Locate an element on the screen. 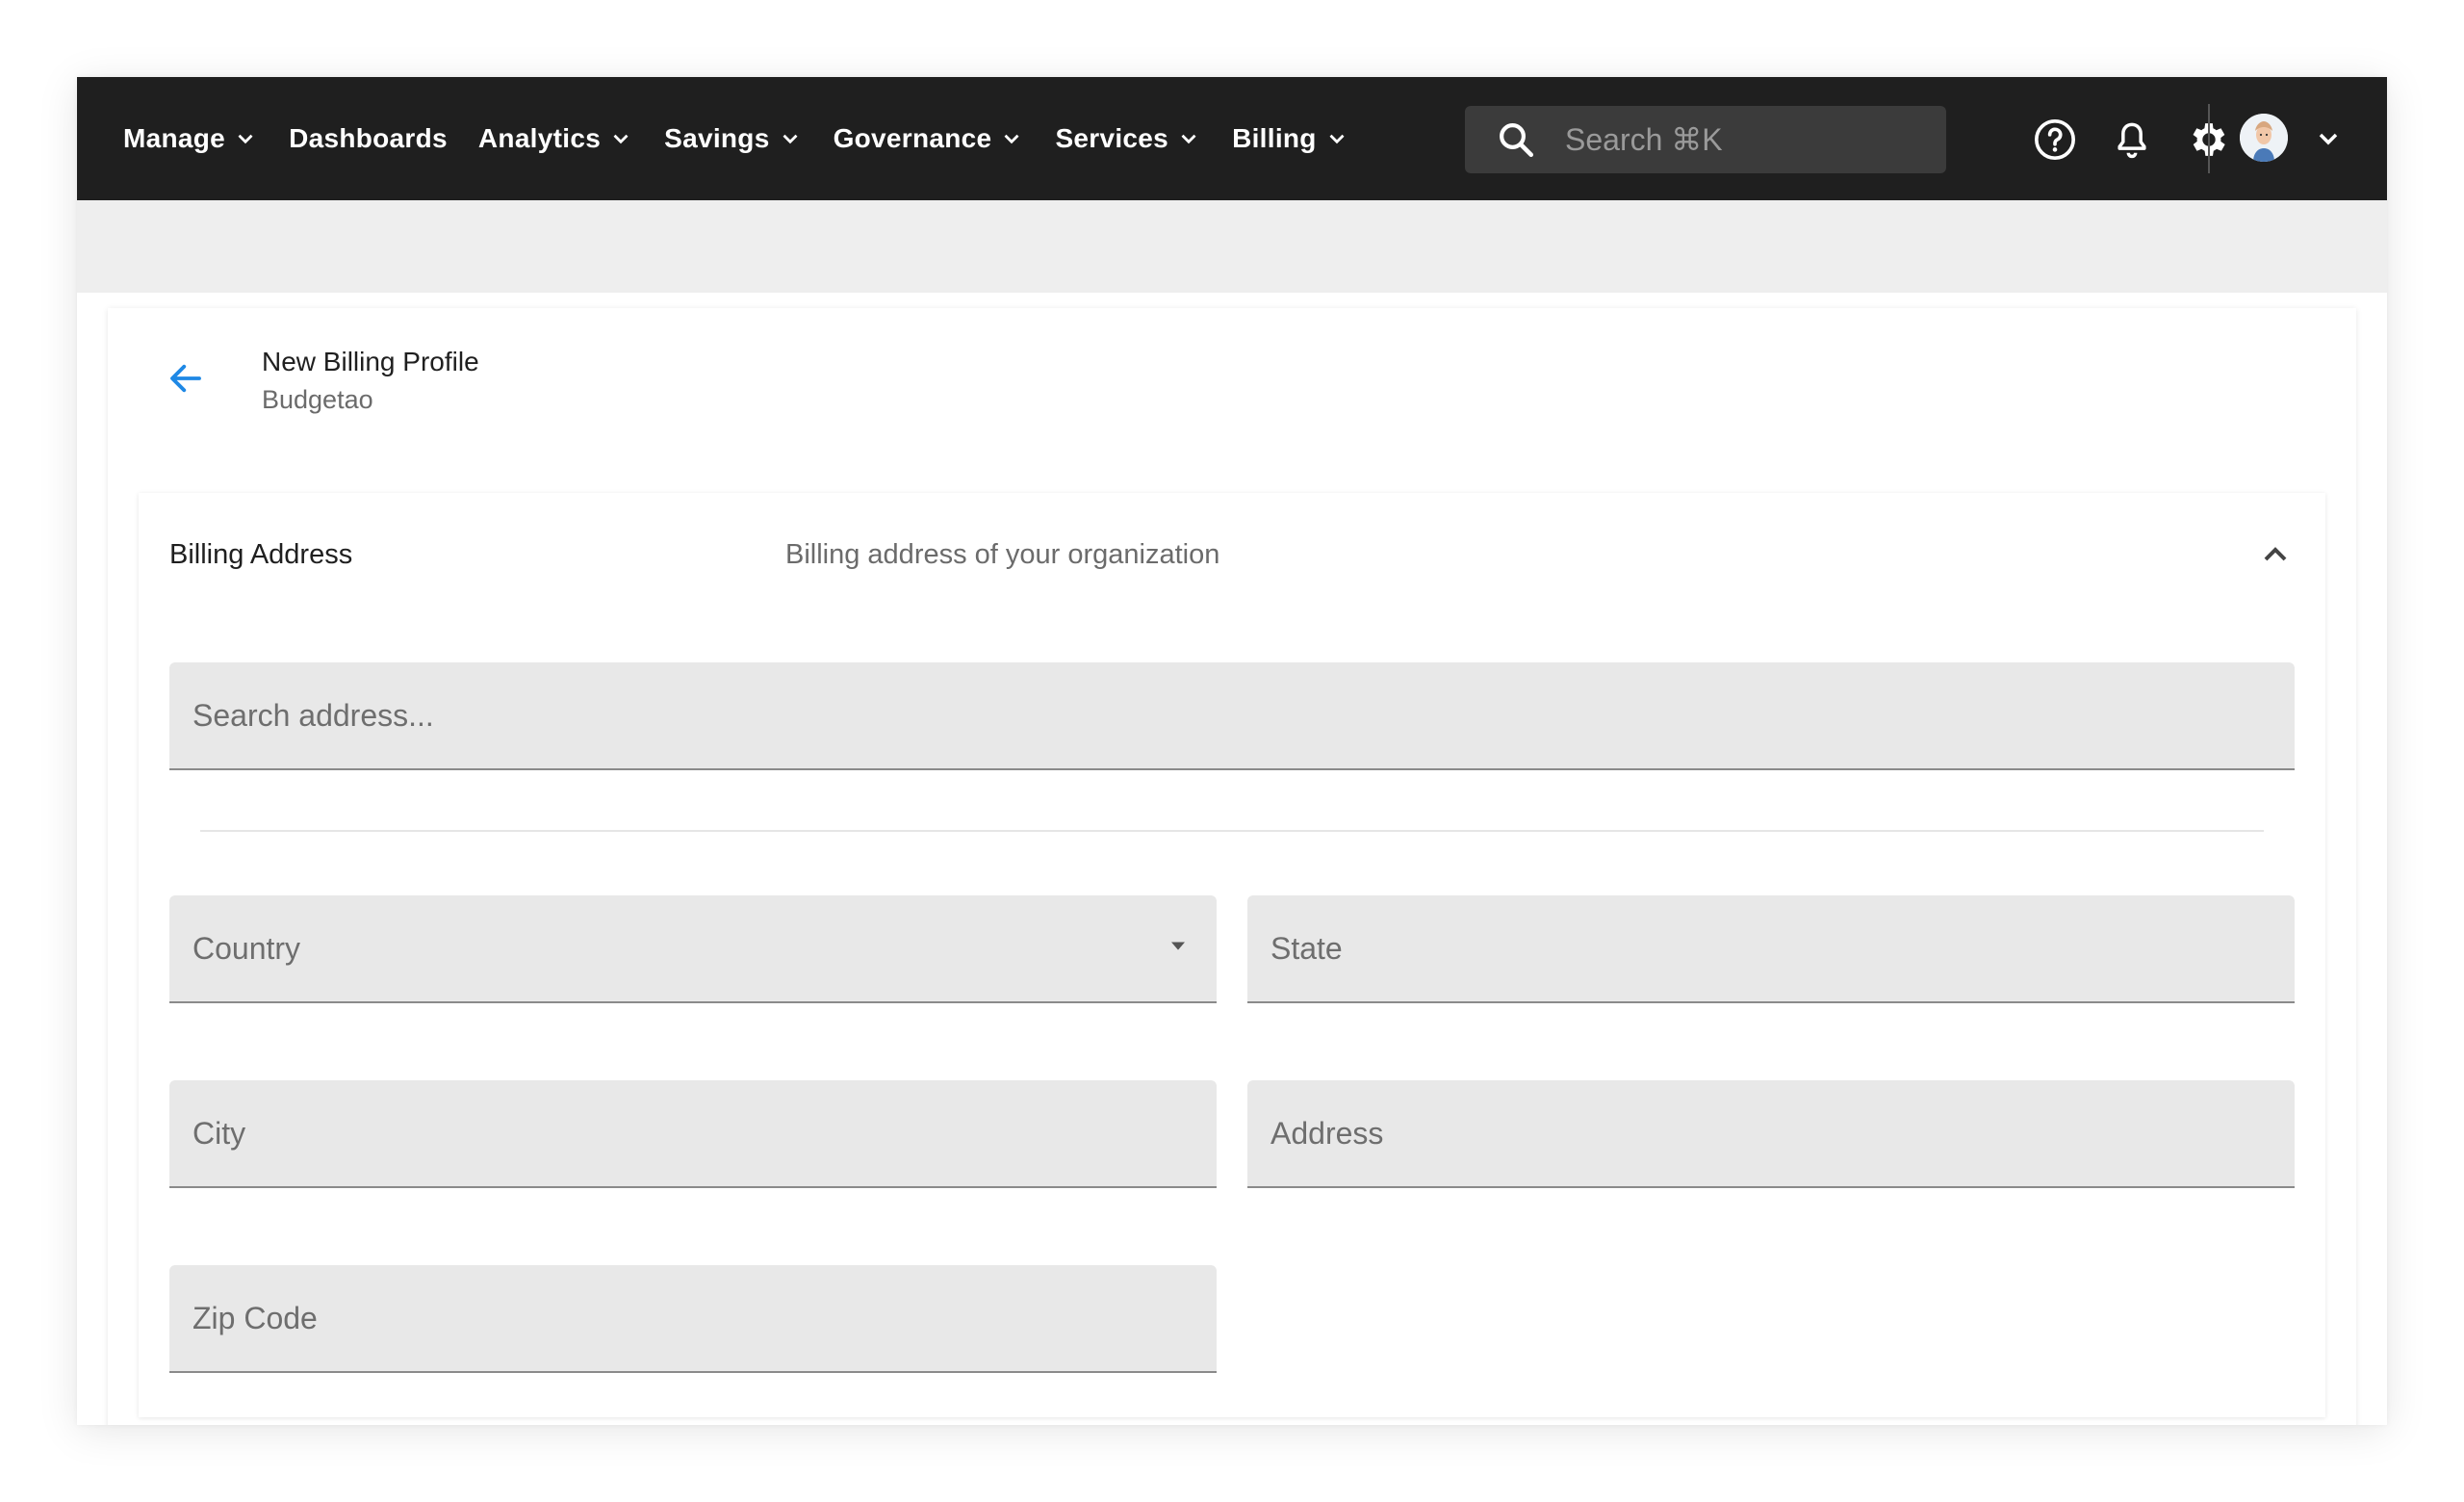 The width and height of the screenshot is (2464, 1502). city-field is located at coordinates (693, 1134).